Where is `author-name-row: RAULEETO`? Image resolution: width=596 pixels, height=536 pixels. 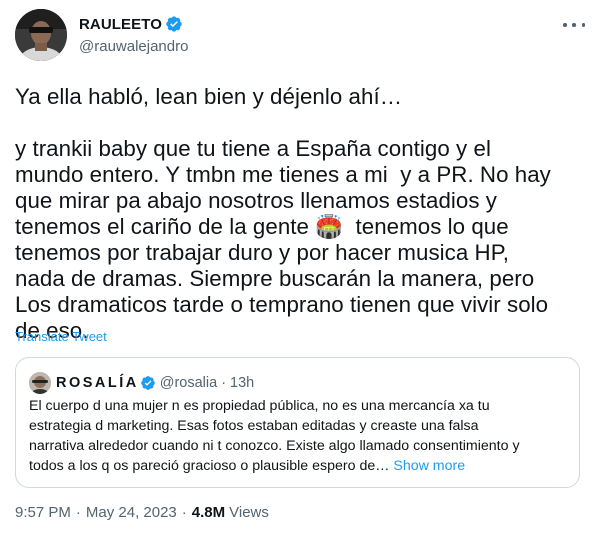
author-name-row: RAULEETO is located at coordinates (131, 24).